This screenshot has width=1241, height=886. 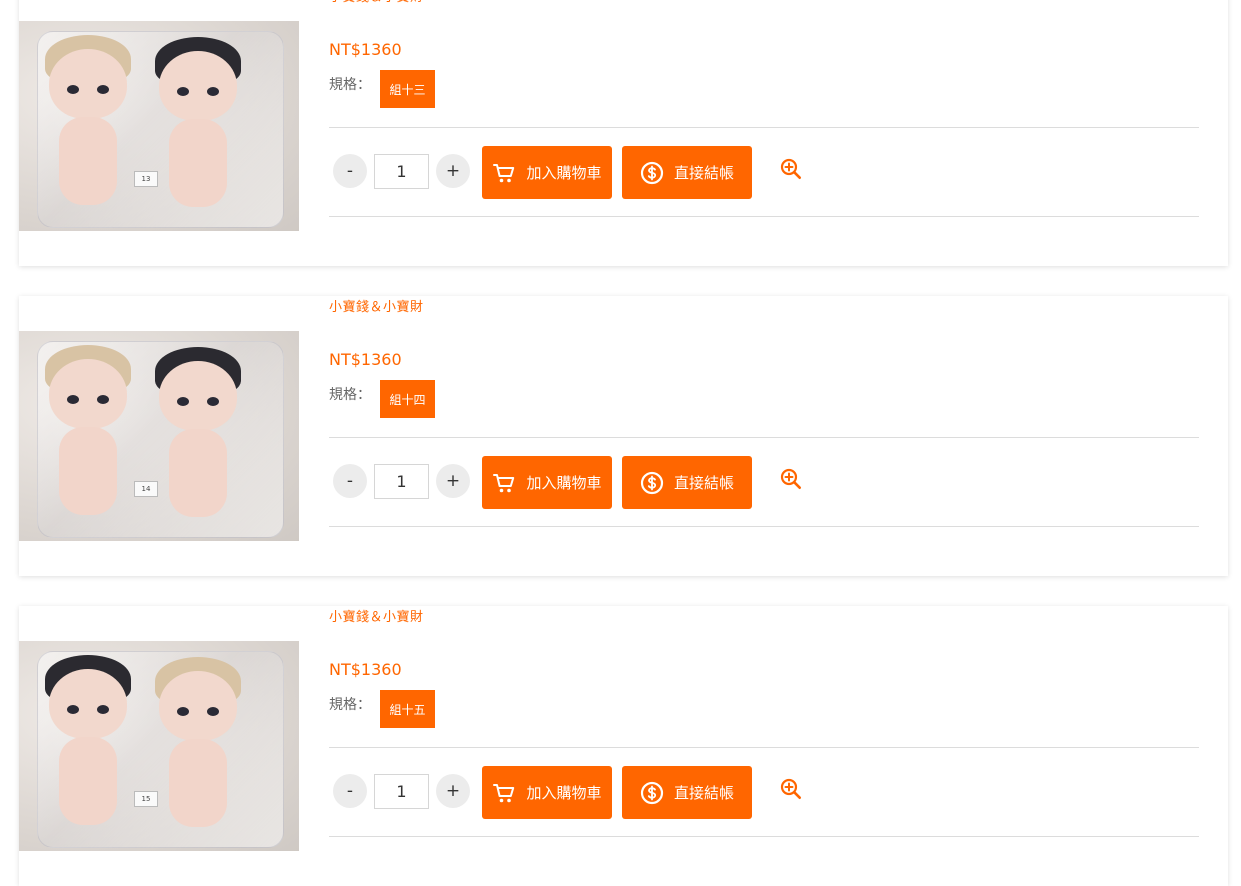 What do you see at coordinates (159, 126) in the screenshot?
I see `product-image: 13` at bounding box center [159, 126].